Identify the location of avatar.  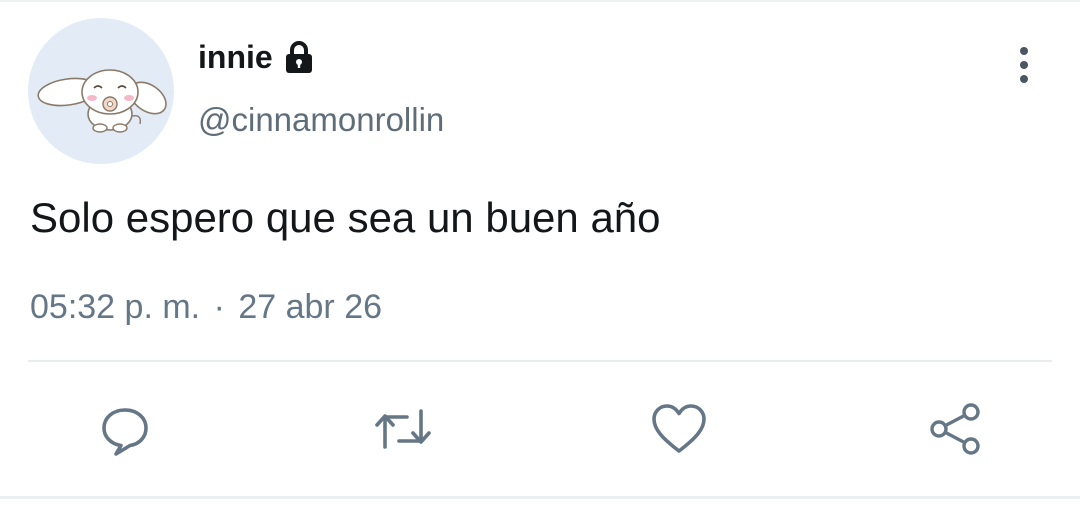
(101, 91).